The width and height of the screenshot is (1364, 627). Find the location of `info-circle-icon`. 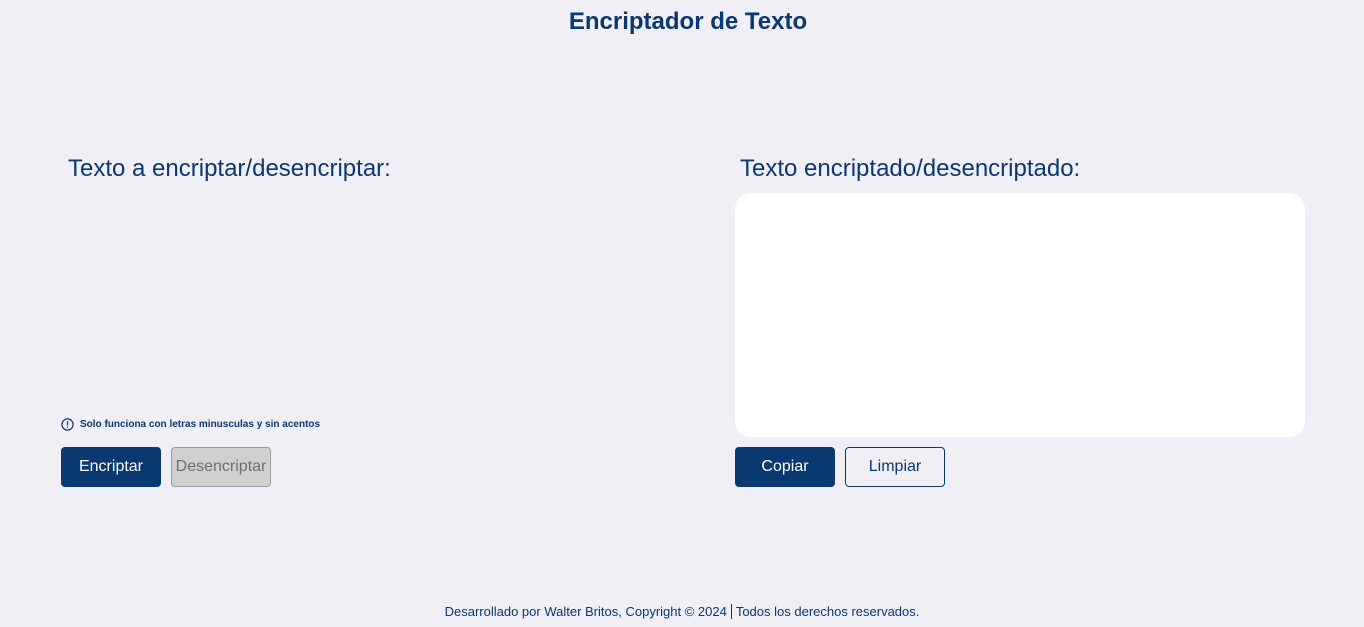

info-circle-icon is located at coordinates (67, 424).